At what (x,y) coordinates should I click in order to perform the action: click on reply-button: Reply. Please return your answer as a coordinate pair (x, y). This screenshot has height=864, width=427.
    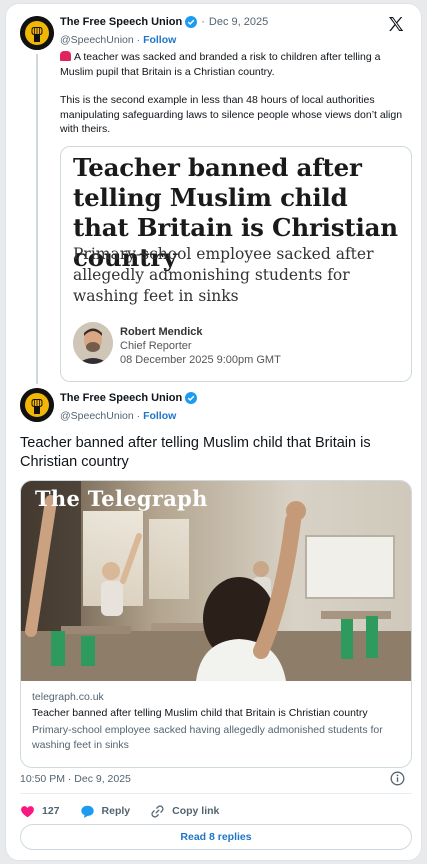
    Looking at the image, I should click on (105, 811).